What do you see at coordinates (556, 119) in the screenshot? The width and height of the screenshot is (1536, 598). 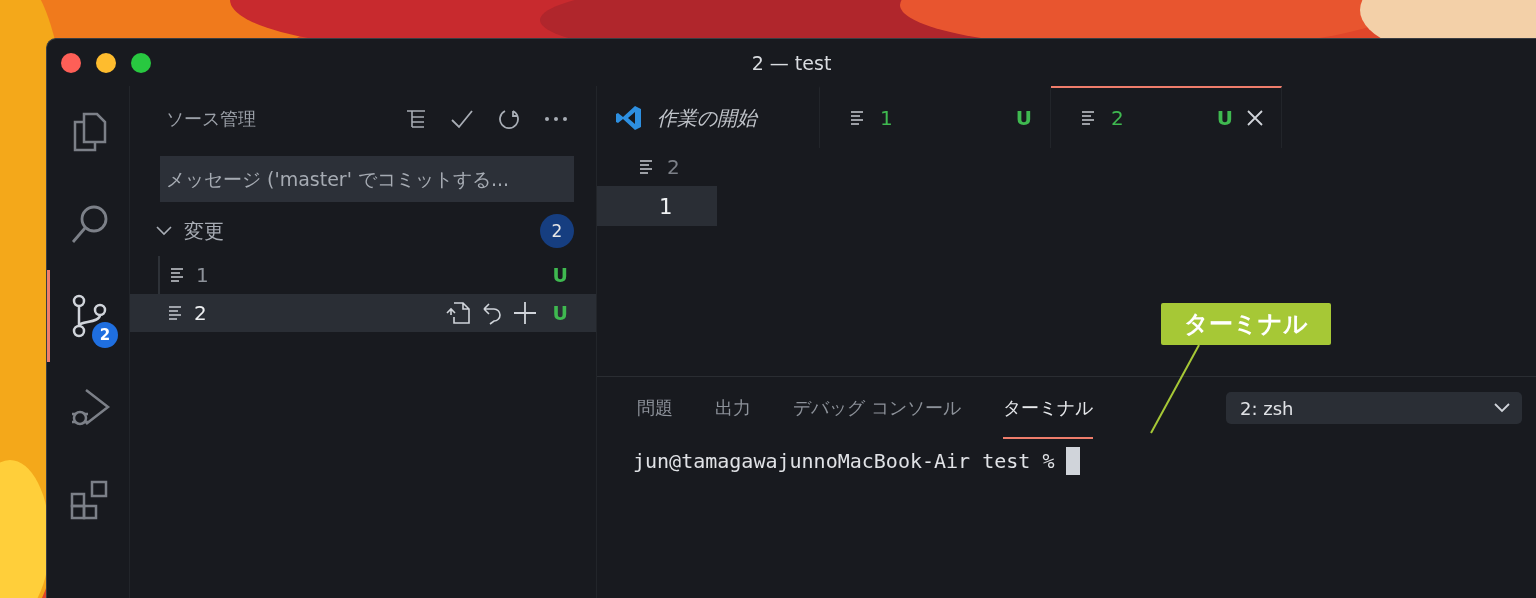 I see `more-icon` at bounding box center [556, 119].